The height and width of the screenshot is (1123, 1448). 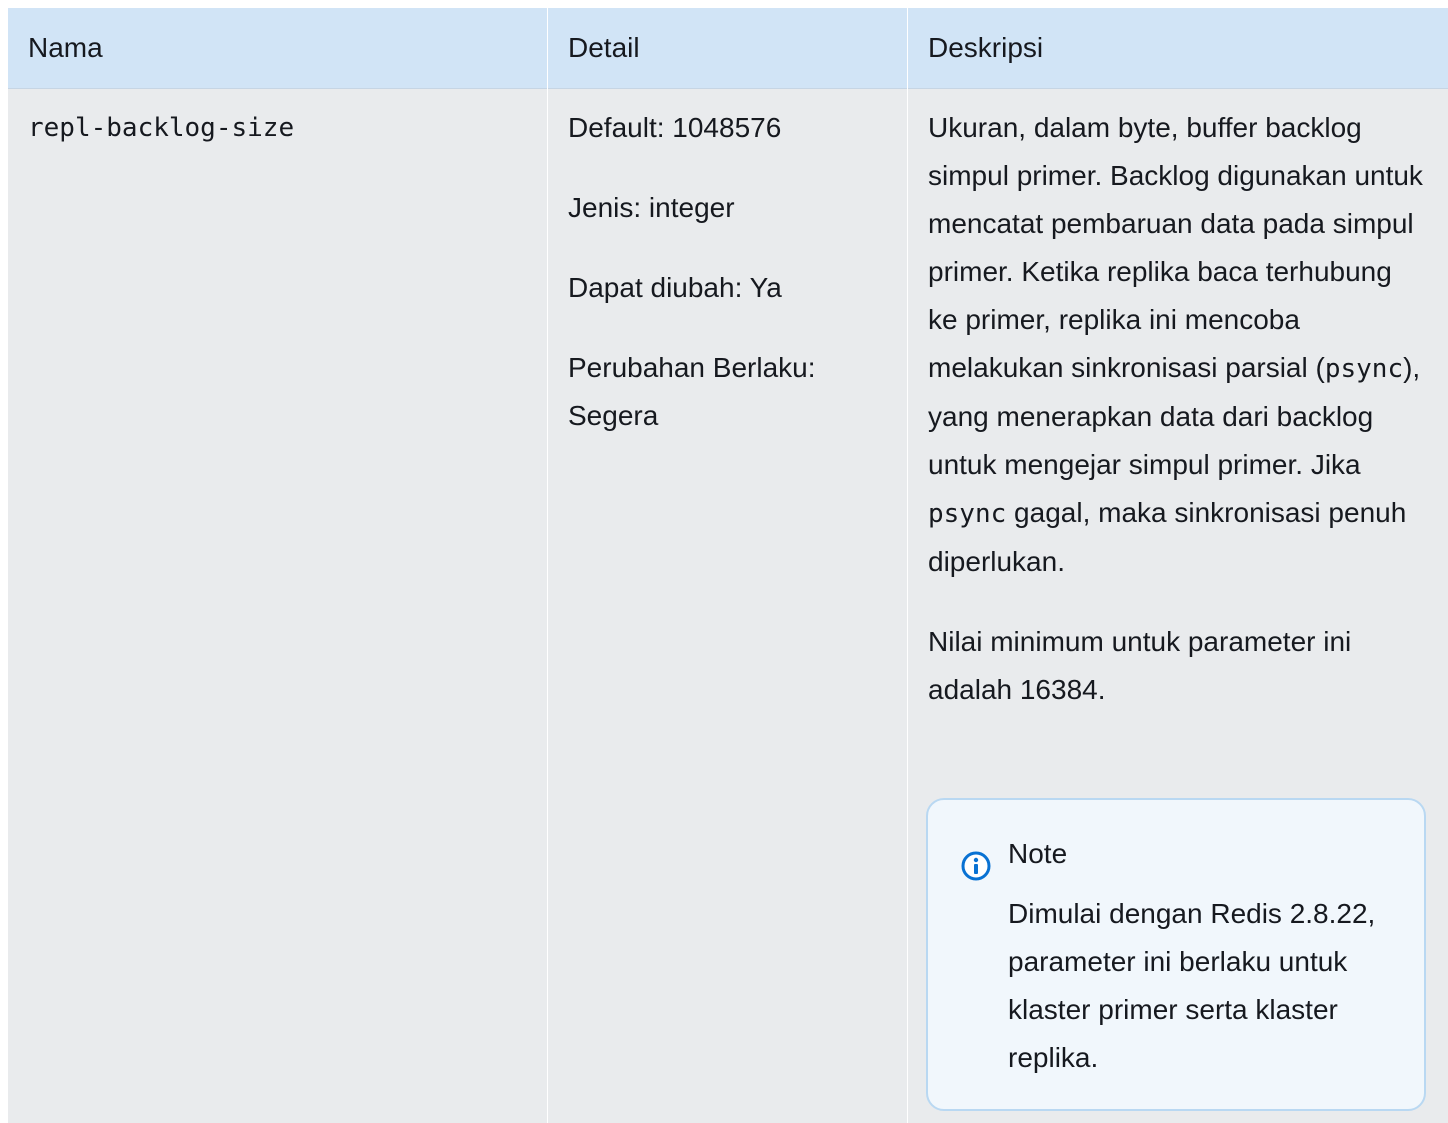 I want to click on info-icon, so click(x=976, y=866).